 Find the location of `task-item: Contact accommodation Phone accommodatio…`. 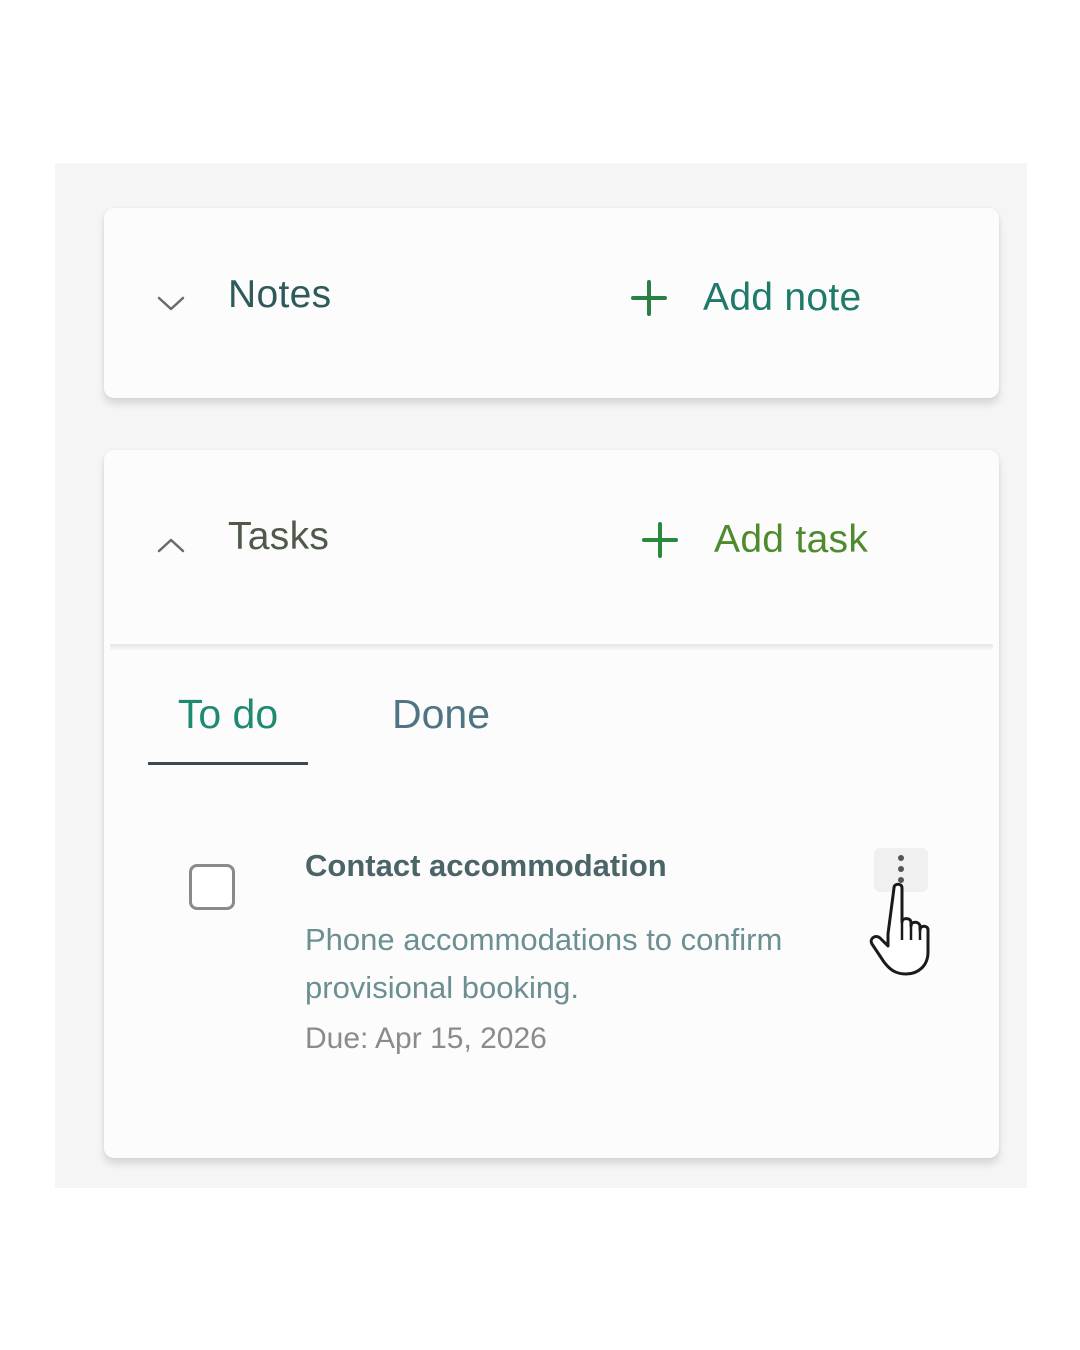

task-item: Contact accommodation Phone accommodatio… is located at coordinates (564, 957).